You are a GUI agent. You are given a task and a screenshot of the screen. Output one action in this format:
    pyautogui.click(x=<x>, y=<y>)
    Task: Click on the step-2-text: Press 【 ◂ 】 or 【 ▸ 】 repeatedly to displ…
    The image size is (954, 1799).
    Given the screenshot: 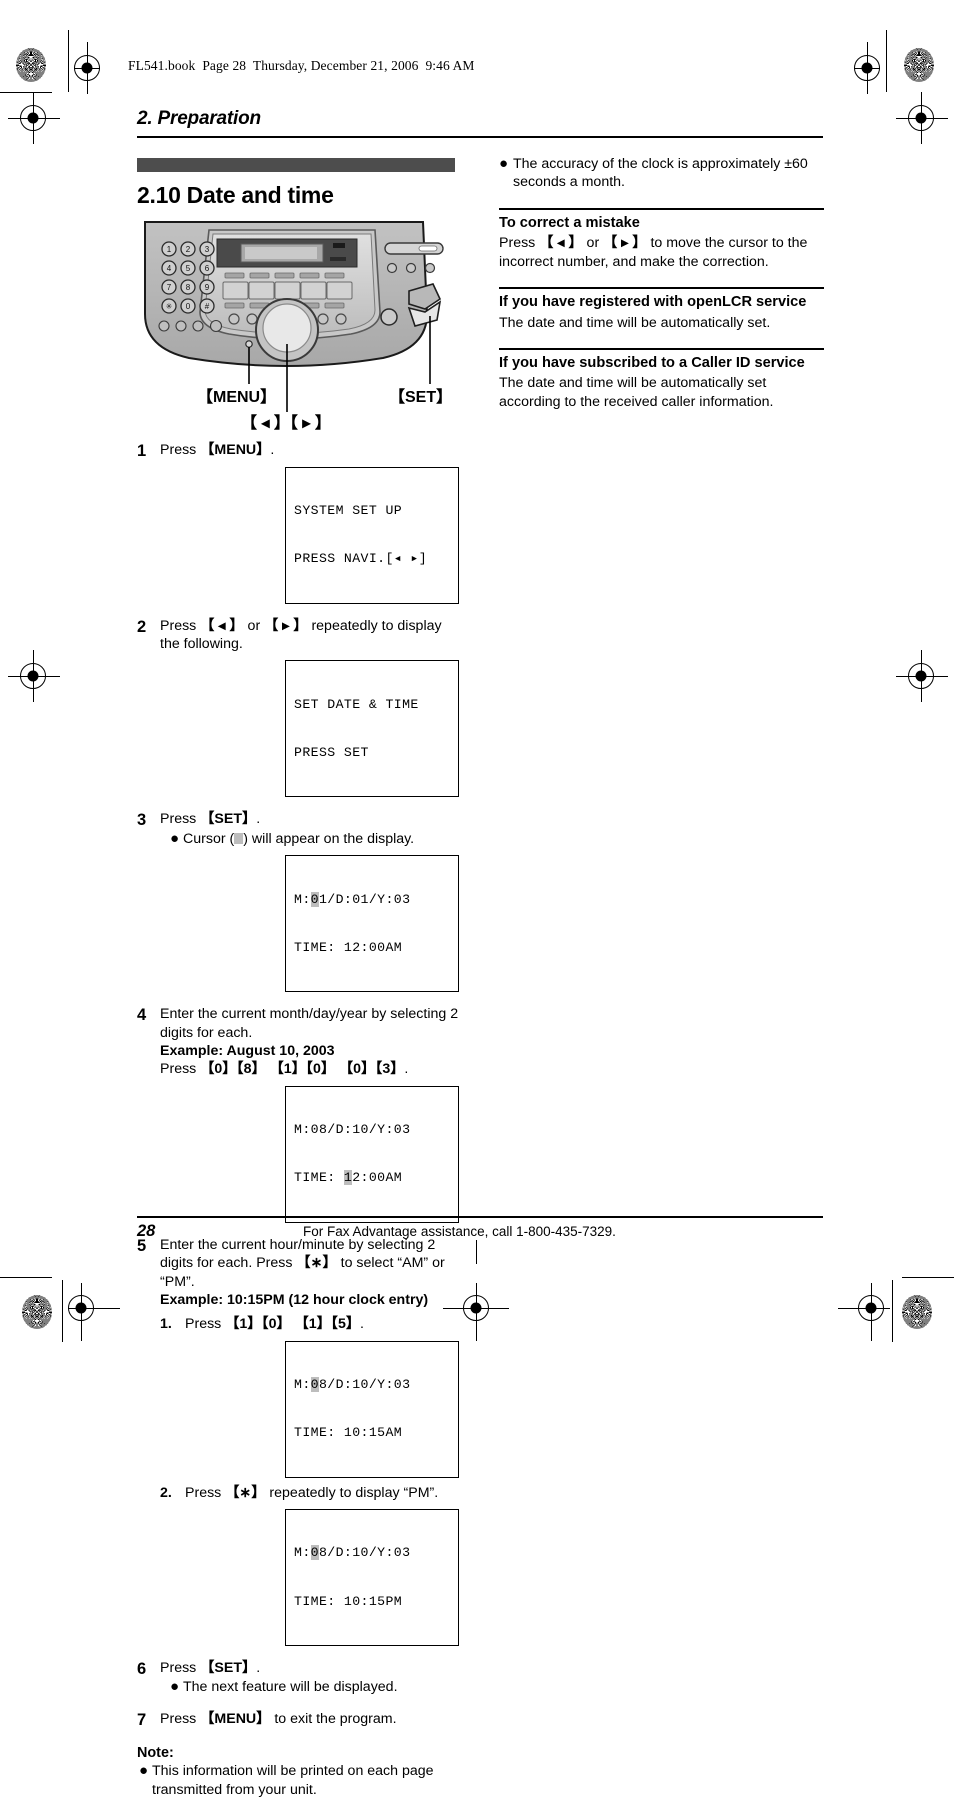 What is the action you would take?
    pyautogui.click(x=301, y=634)
    